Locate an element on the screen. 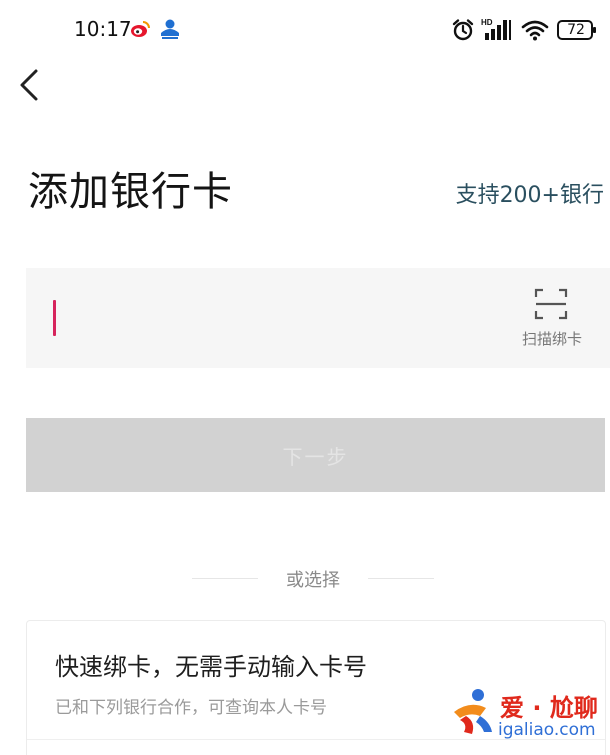  weibo-icon is located at coordinates (140, 29).